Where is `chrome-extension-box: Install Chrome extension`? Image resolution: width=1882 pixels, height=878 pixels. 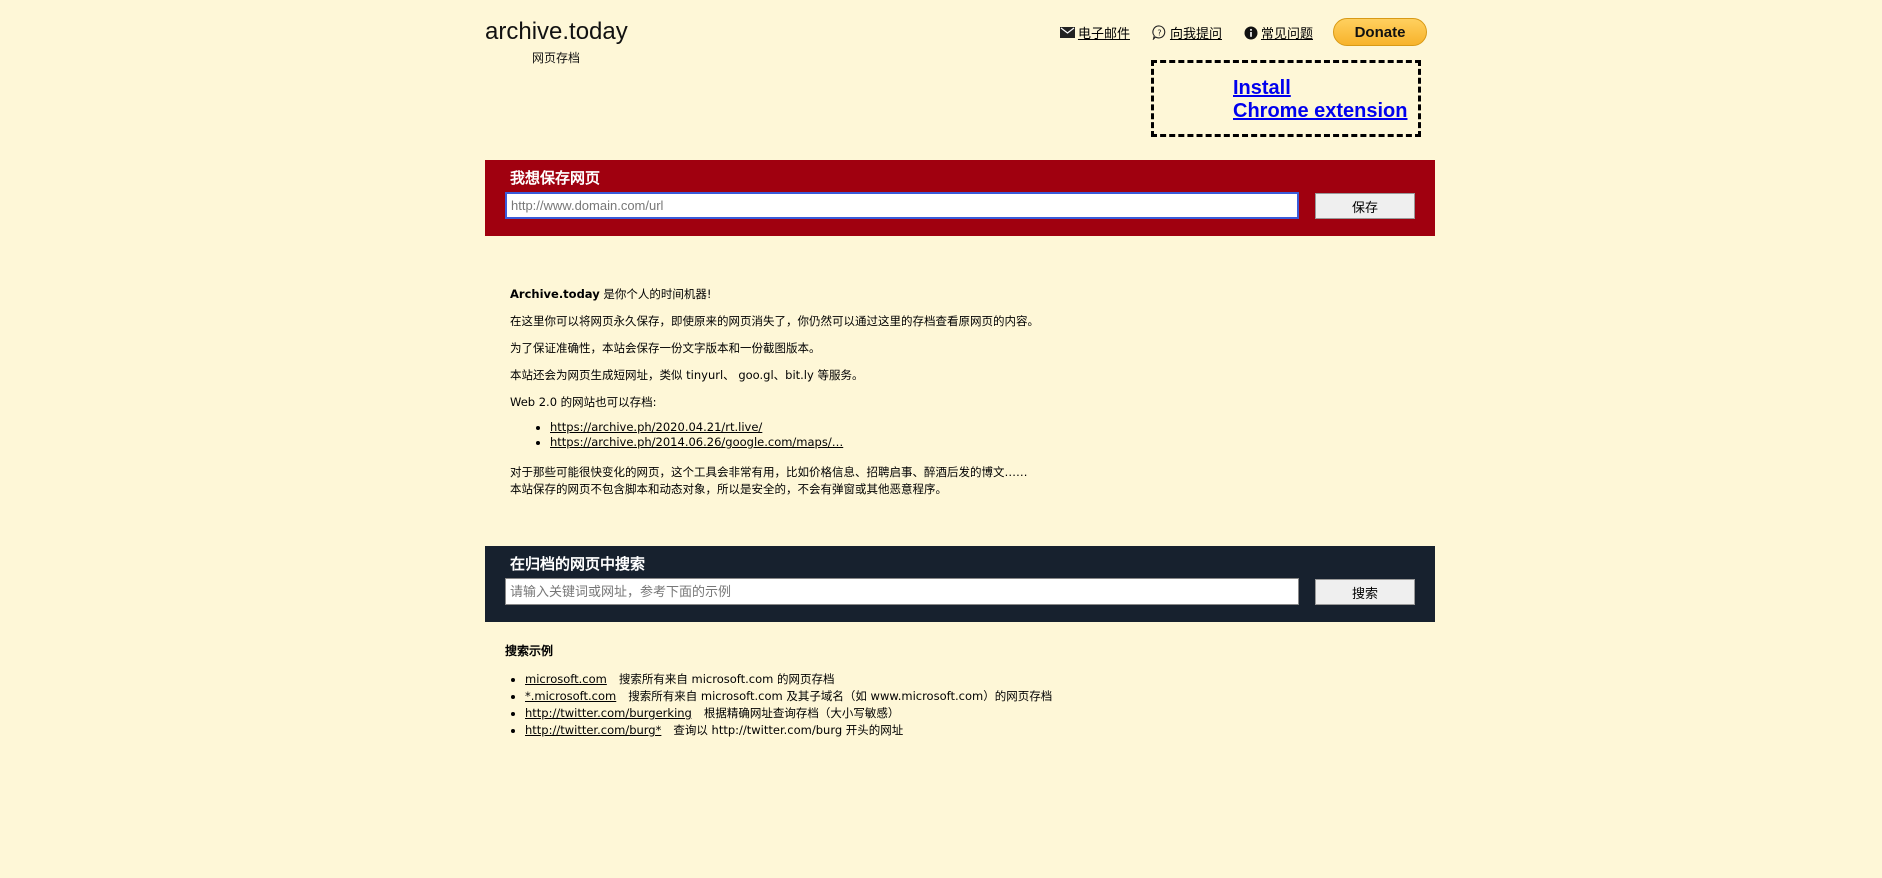
chrome-extension-box: Install Chrome extension is located at coordinates (1286, 98).